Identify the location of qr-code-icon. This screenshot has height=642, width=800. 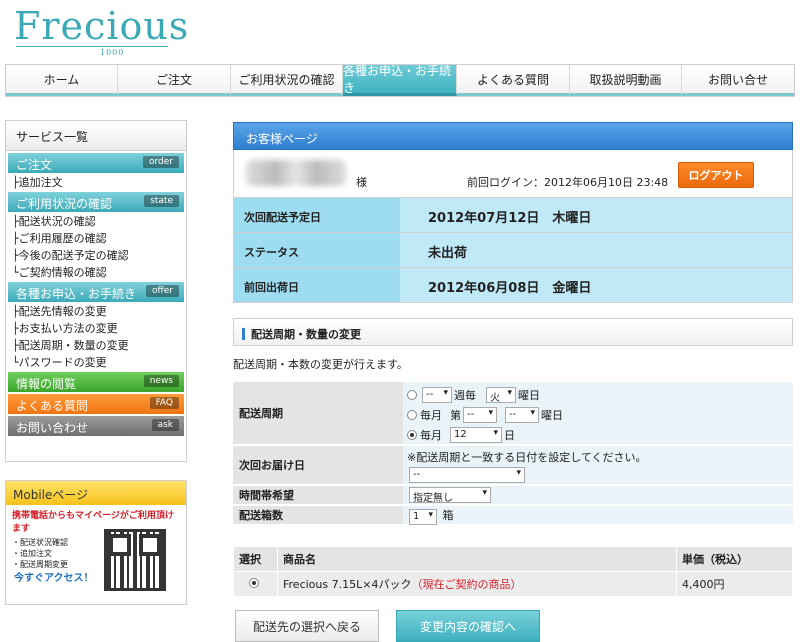
(135, 560).